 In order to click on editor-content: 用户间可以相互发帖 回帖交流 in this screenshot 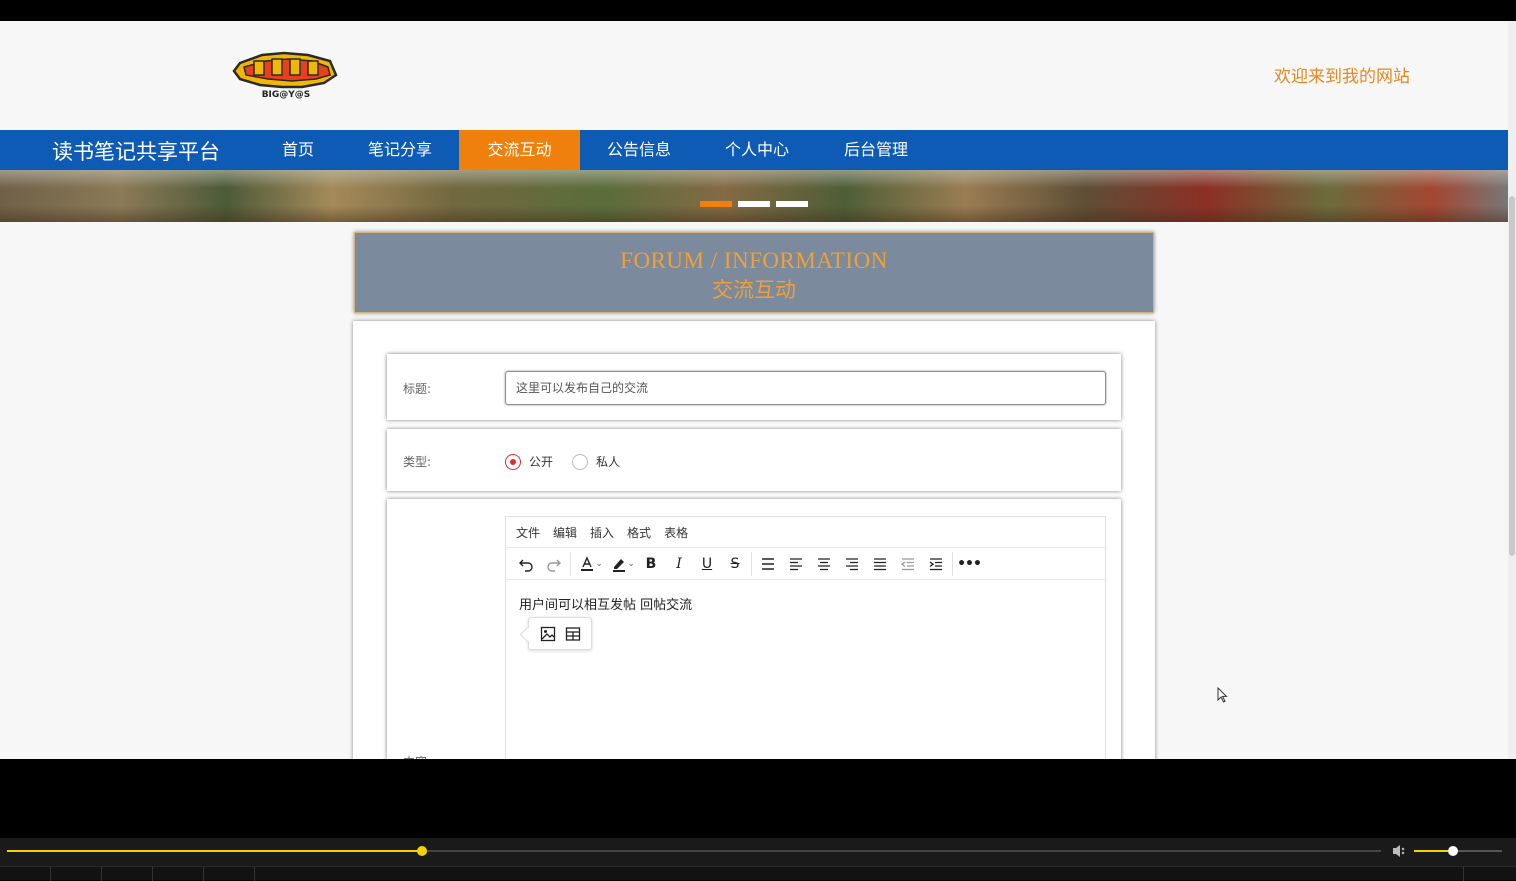, I will do `click(805, 603)`.